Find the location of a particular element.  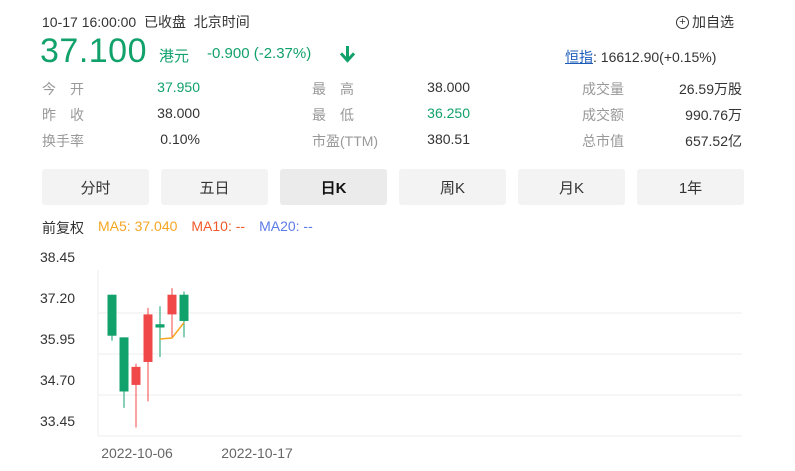

x-tick-label: 2022-10-17 is located at coordinates (257, 453).